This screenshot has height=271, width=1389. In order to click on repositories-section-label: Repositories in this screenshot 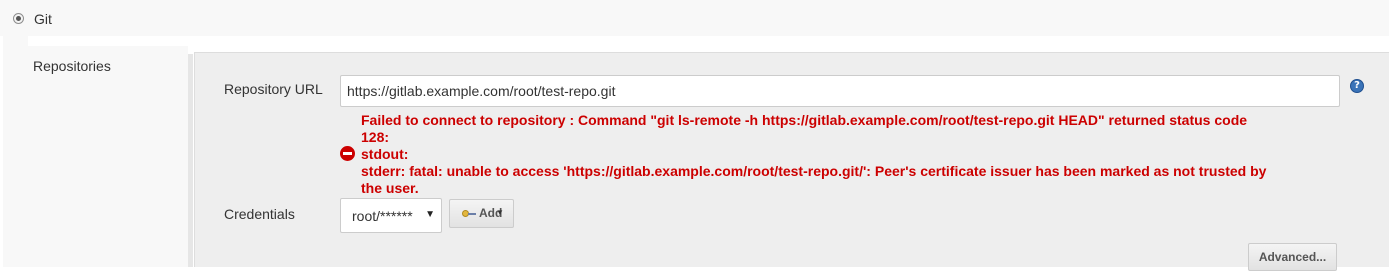, I will do `click(72, 66)`.